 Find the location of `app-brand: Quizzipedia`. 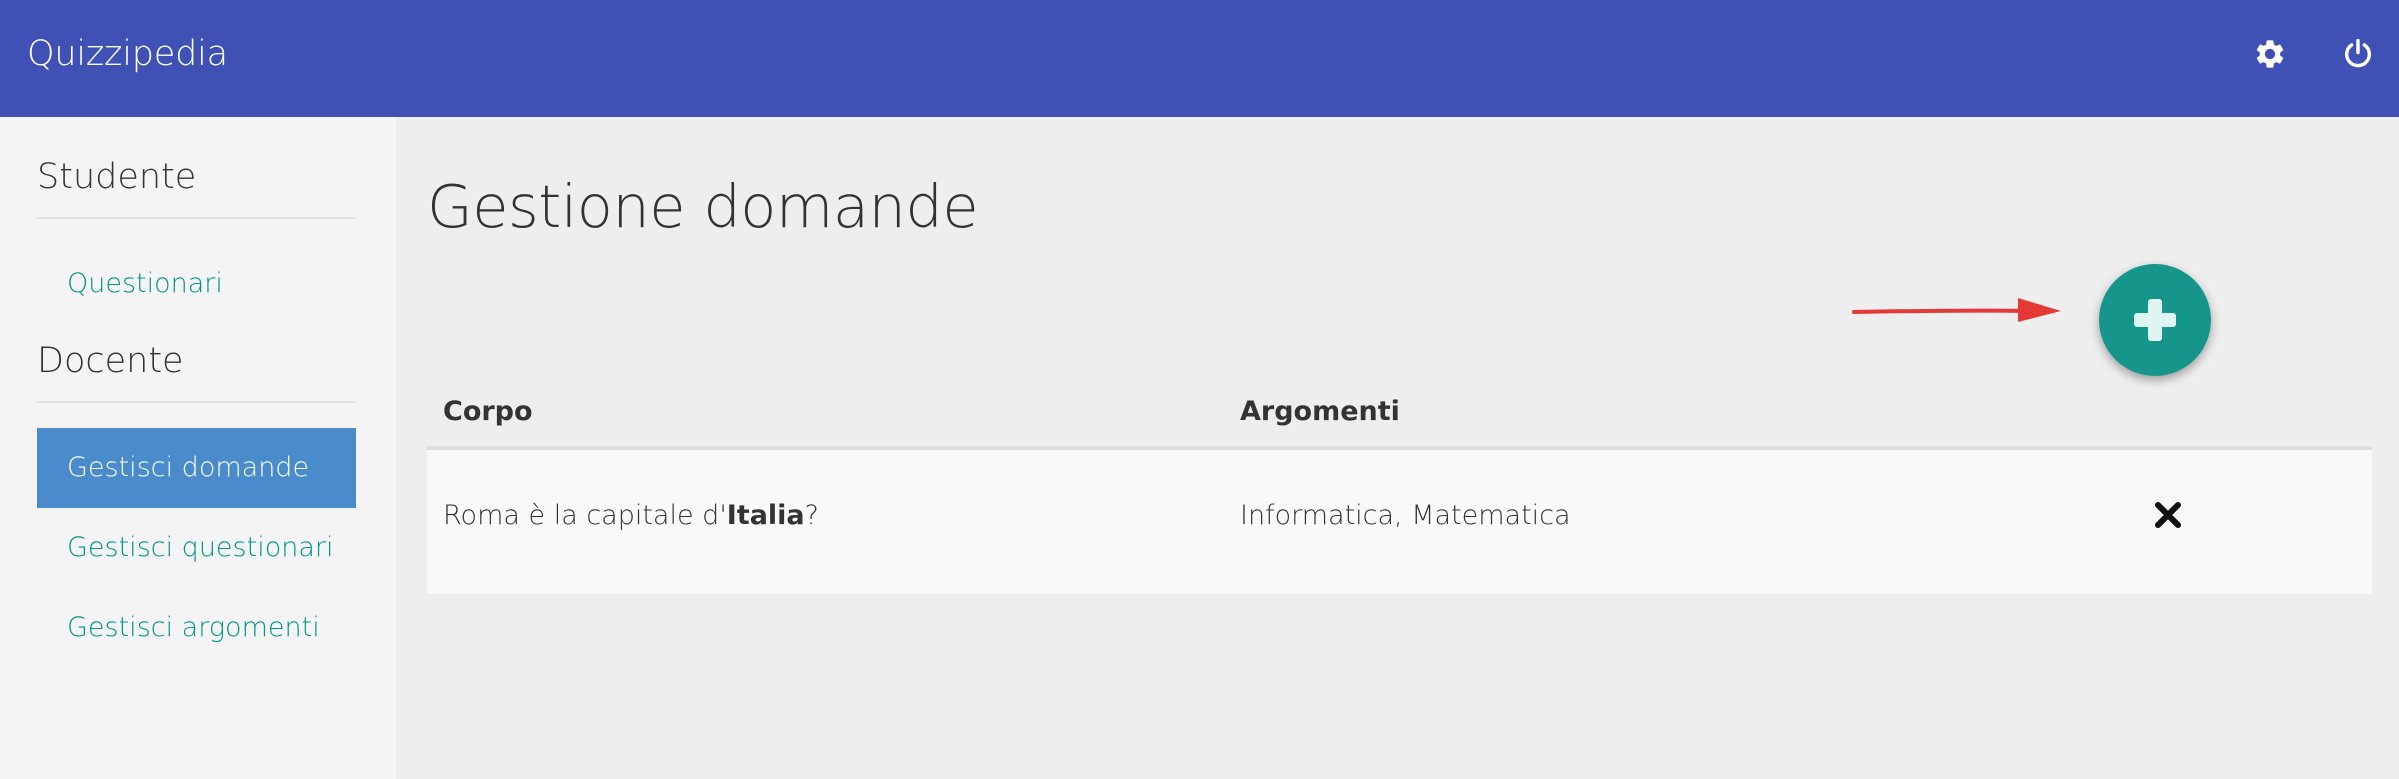

app-brand: Quizzipedia is located at coordinates (127, 54).